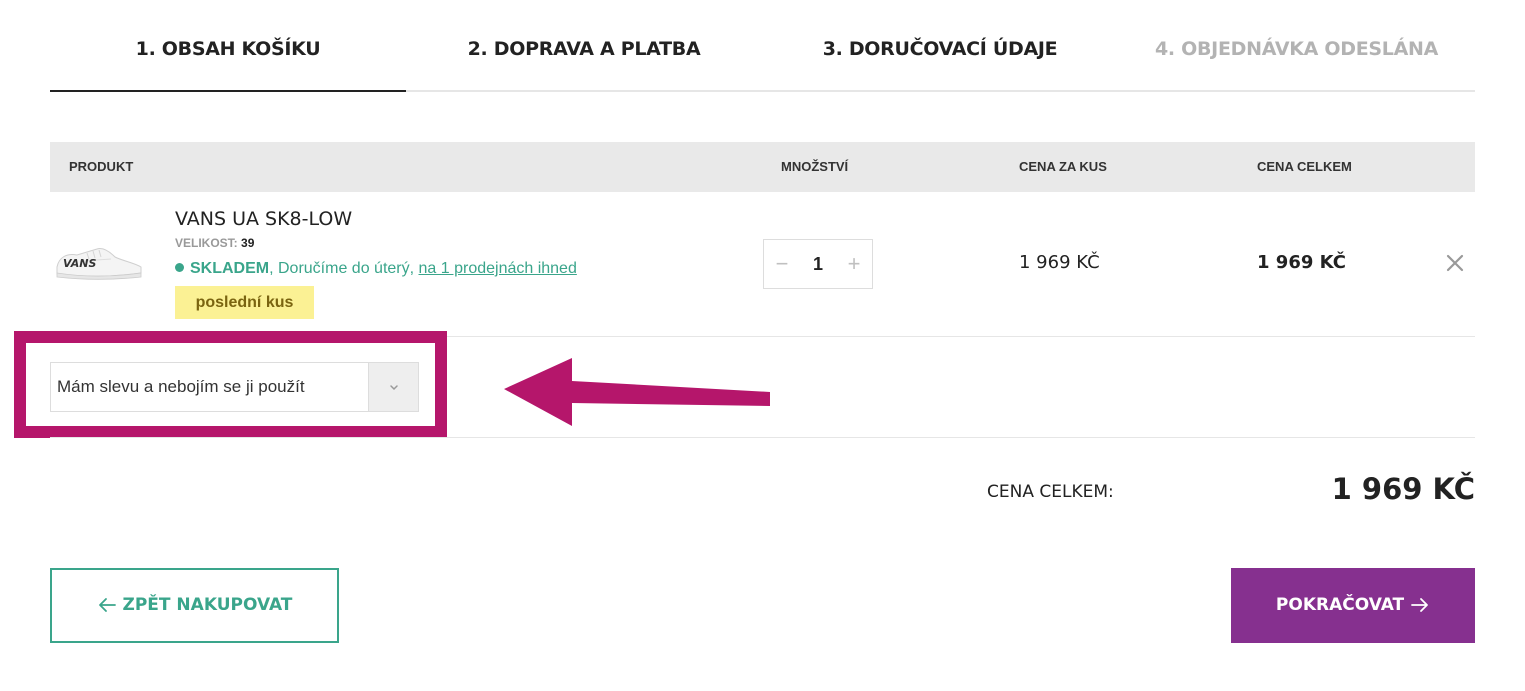 The width and height of the screenshot is (1525, 691). What do you see at coordinates (762, 167) in the screenshot?
I see `cart-table-header: PRODUKT MNOŽSTVÍ CENA ZA KUS CENA CELKEM` at bounding box center [762, 167].